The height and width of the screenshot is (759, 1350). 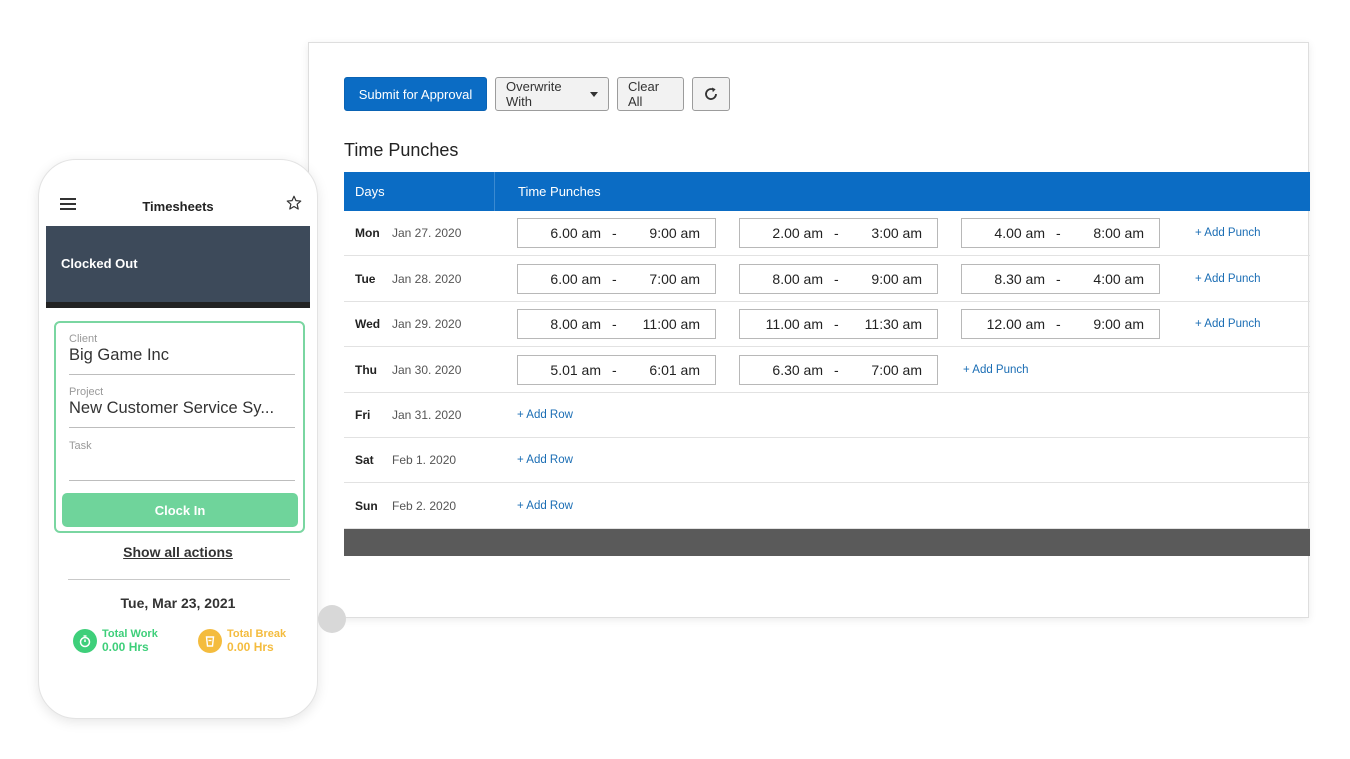 I want to click on project-label: Project, so click(x=86, y=392).